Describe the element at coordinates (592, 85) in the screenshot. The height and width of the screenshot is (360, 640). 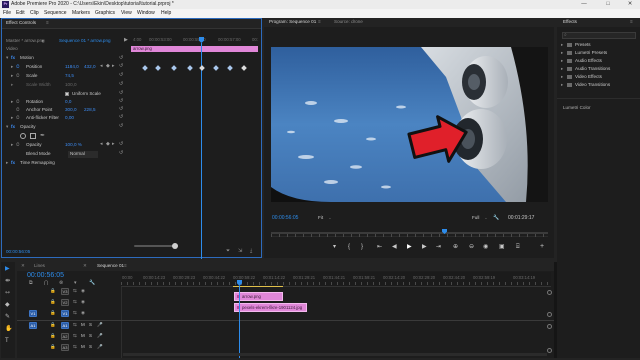
I see `effects-item-video-transitions: Video Transitions` at that location.